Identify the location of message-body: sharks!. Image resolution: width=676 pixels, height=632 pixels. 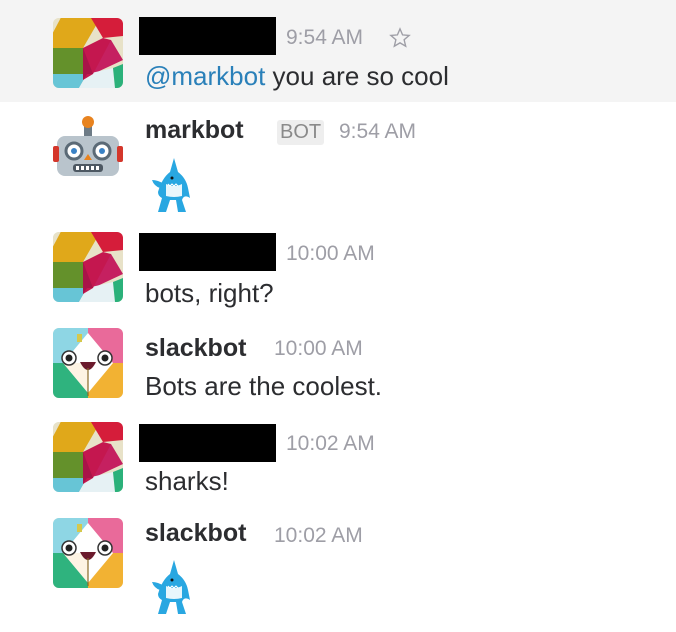
(187, 481).